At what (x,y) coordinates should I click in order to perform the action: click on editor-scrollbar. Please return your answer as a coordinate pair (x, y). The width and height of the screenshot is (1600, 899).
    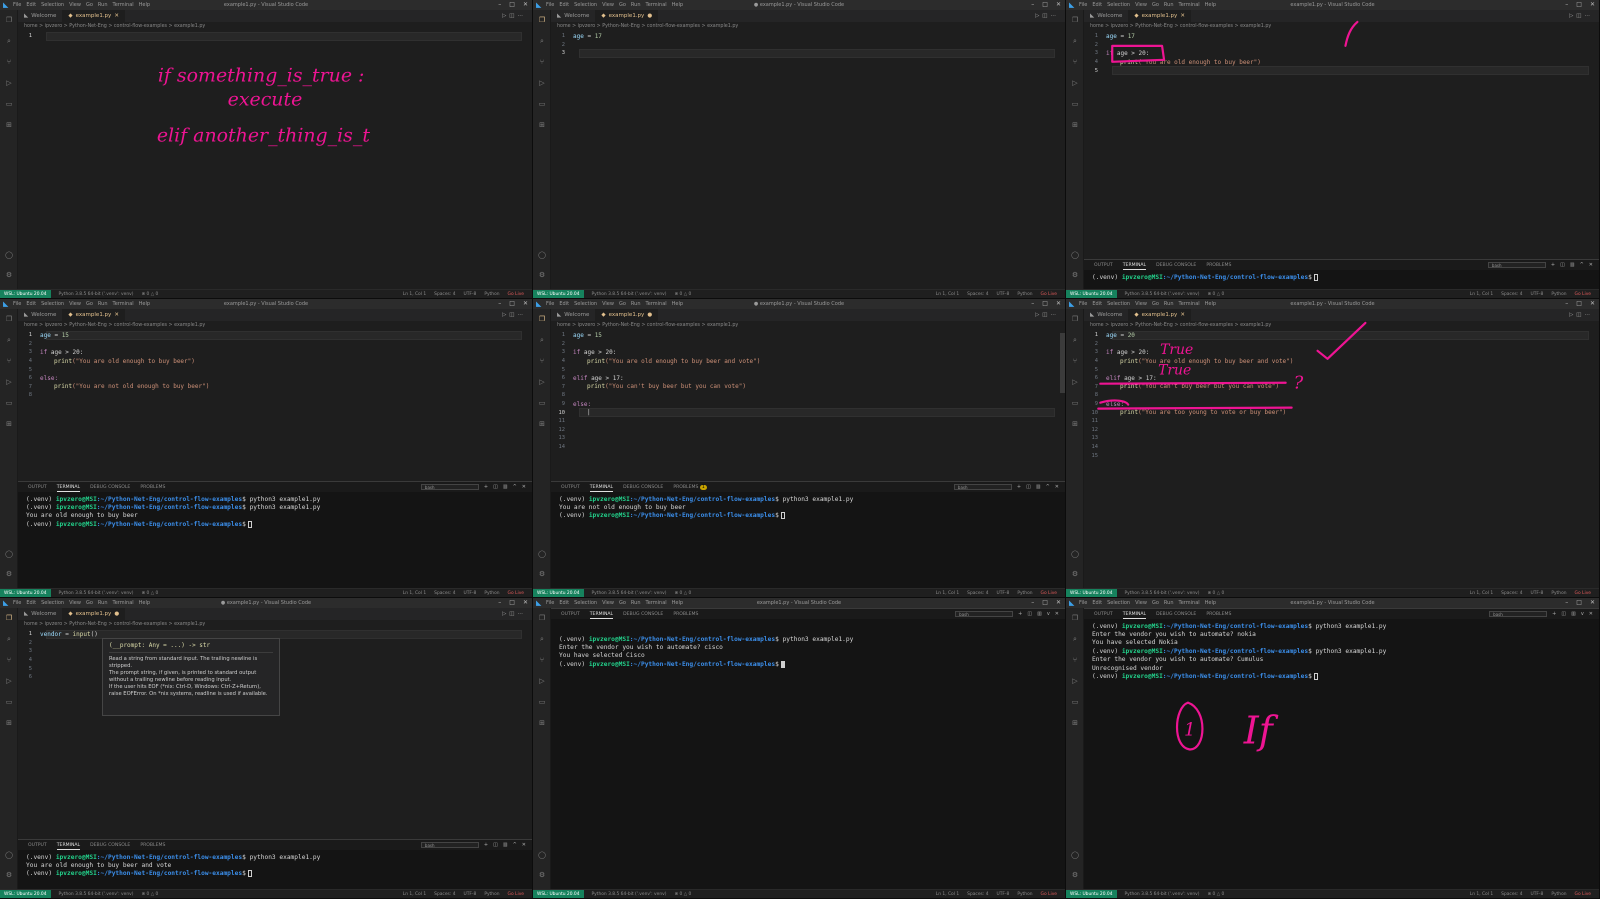
    Looking at the image, I should click on (1062, 363).